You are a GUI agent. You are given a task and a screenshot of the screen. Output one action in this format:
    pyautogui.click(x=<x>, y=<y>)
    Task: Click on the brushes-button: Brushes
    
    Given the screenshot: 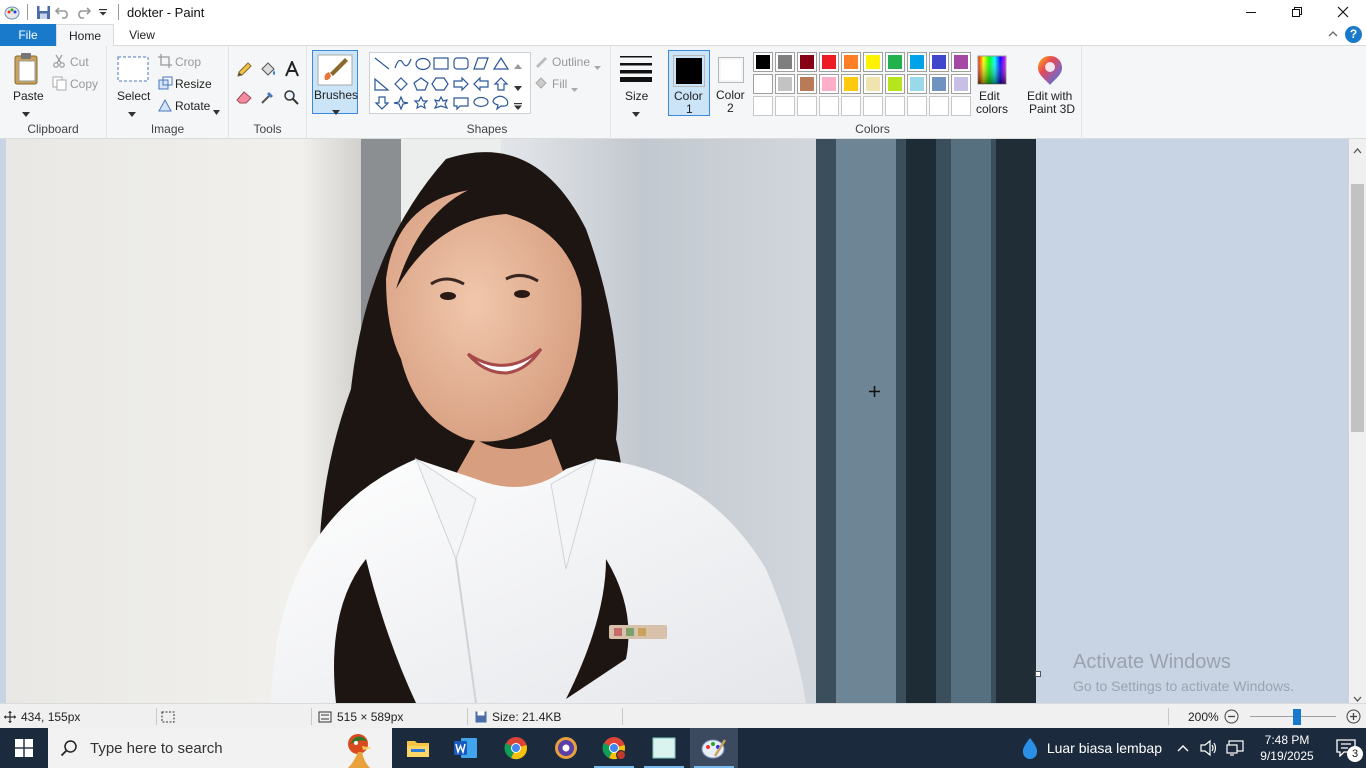 What is the action you would take?
    pyautogui.click(x=335, y=82)
    